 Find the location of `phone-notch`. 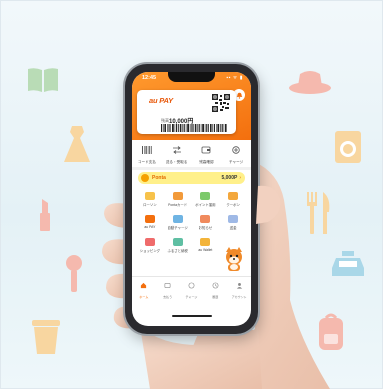

phone-notch is located at coordinates (191, 77).